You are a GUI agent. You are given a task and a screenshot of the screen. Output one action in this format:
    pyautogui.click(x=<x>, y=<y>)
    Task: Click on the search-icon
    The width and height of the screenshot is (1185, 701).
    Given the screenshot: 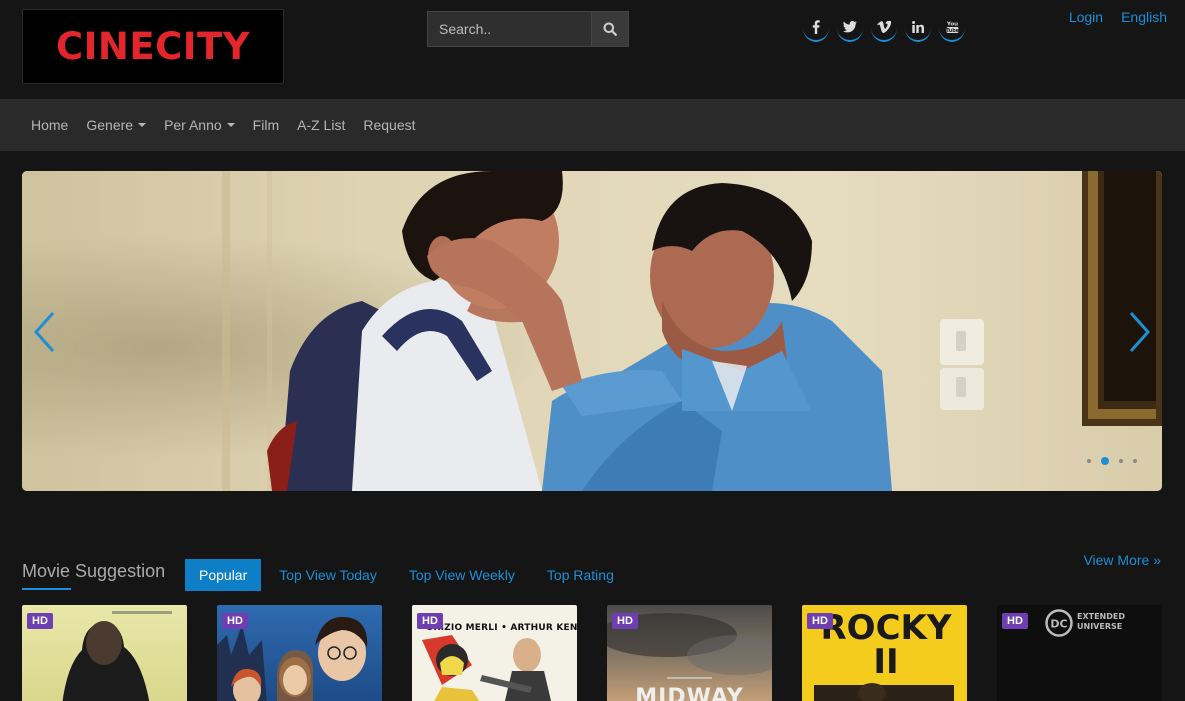 What is the action you would take?
    pyautogui.click(x=610, y=29)
    